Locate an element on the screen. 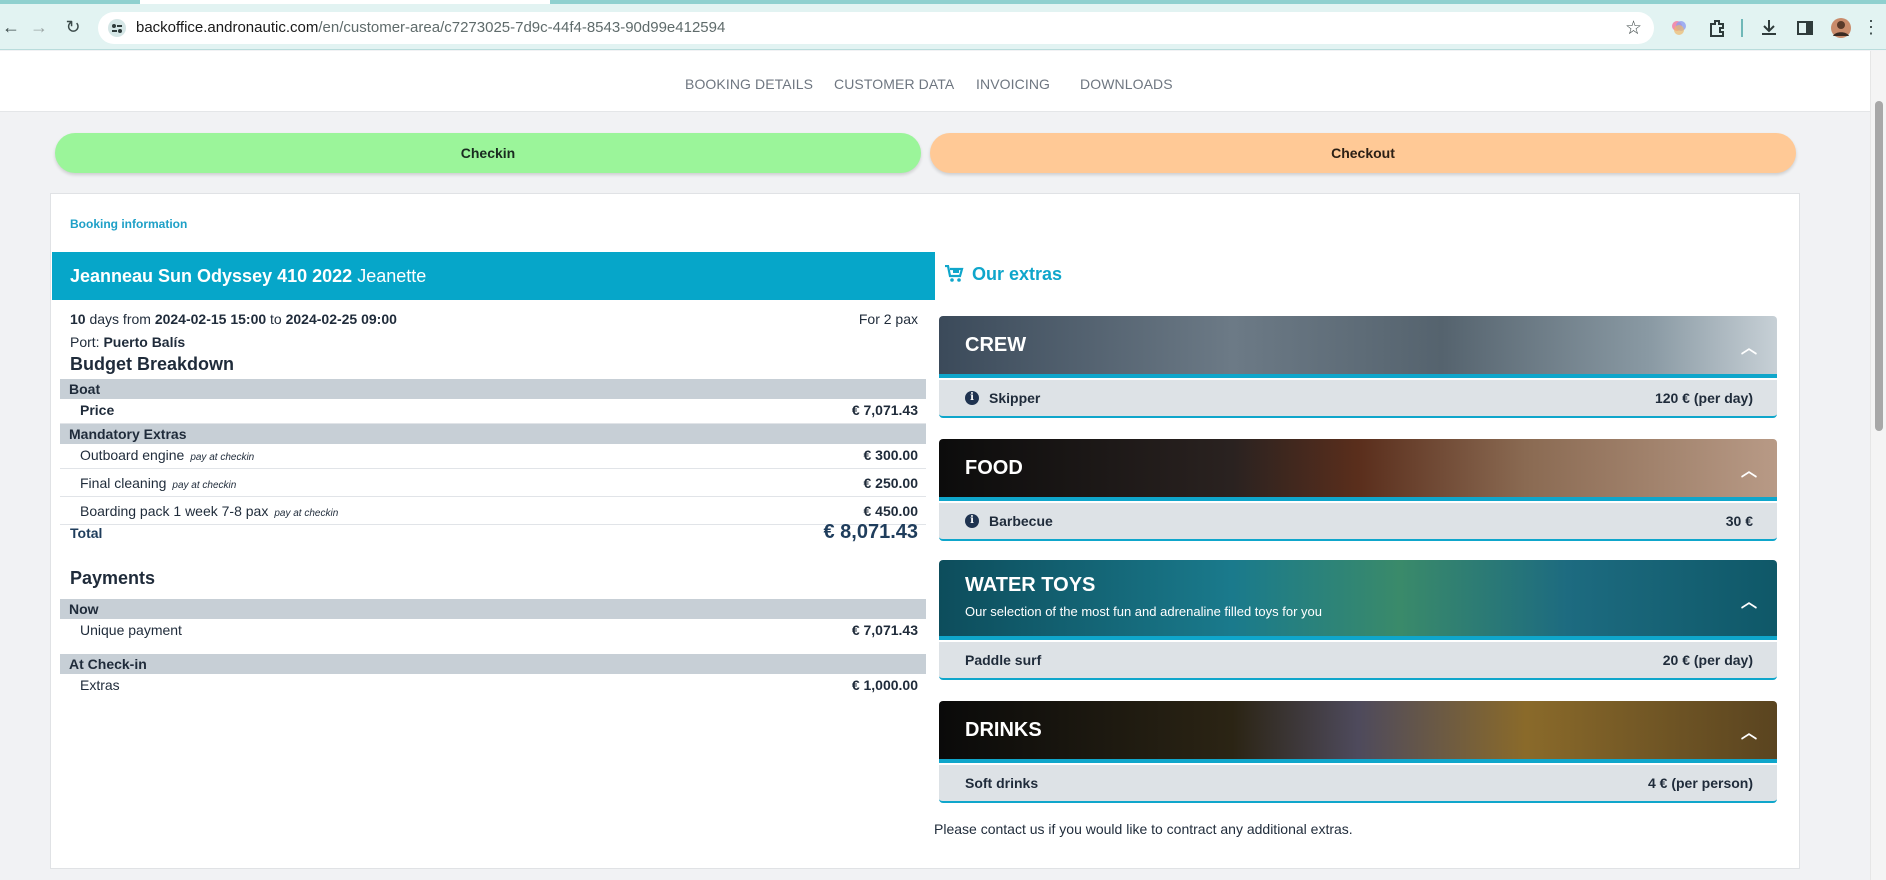 The height and width of the screenshot is (880, 1886). profile-avatar-icon is located at coordinates (1841, 28).